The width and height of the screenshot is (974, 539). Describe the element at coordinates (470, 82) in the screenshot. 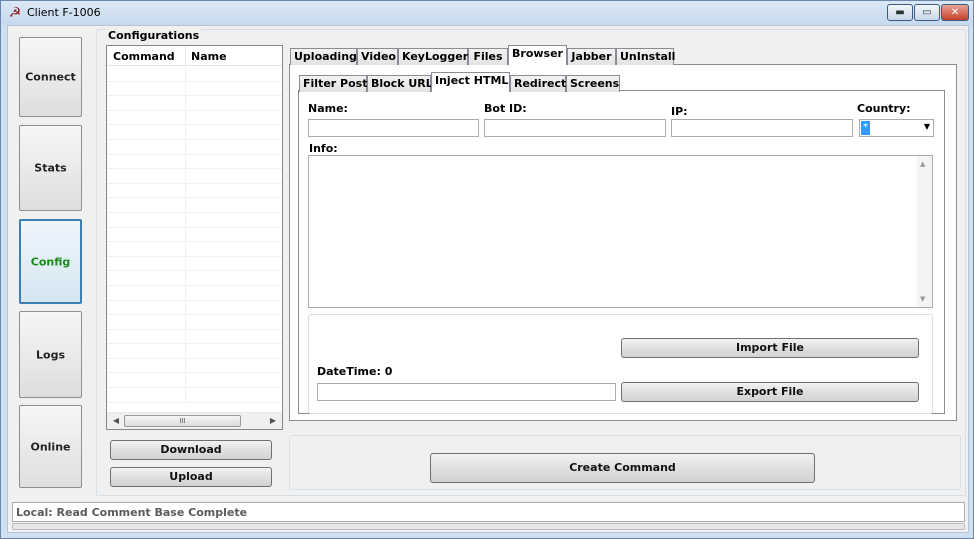

I see `tab-inject-html: Inject HTML` at that location.